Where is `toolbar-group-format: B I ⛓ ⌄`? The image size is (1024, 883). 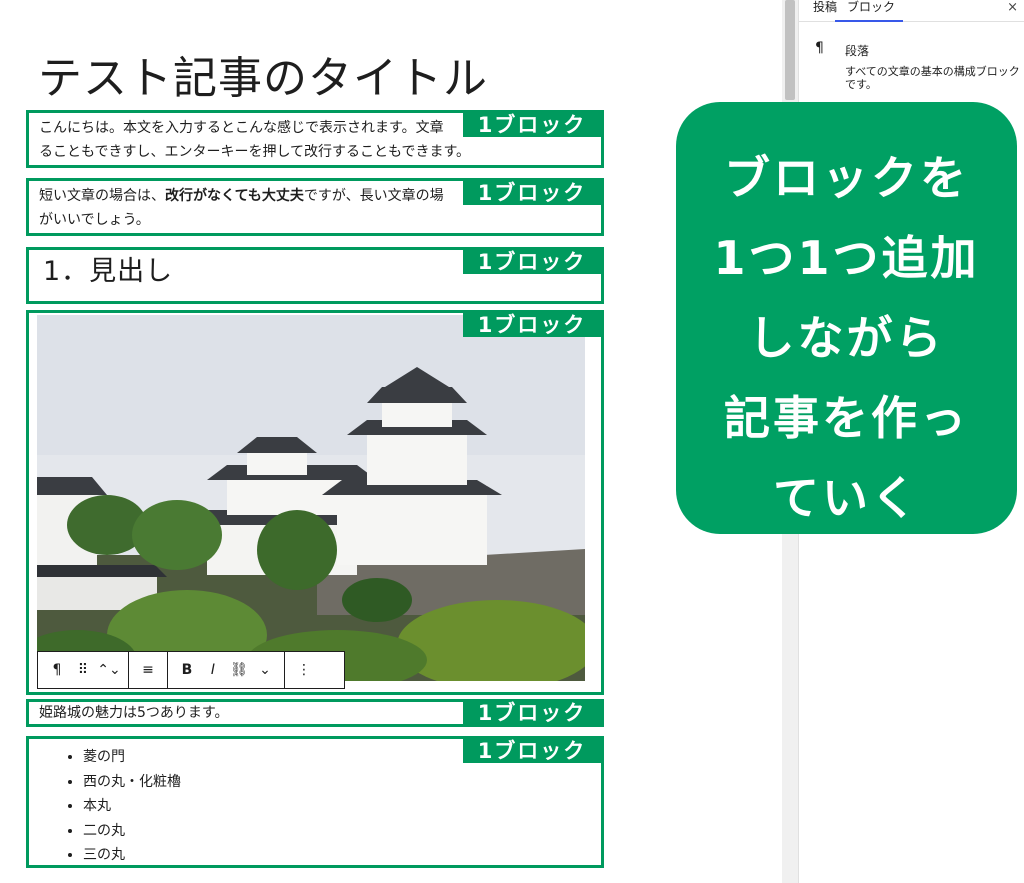
toolbar-group-format: B I ⛓ ⌄ is located at coordinates (226, 670).